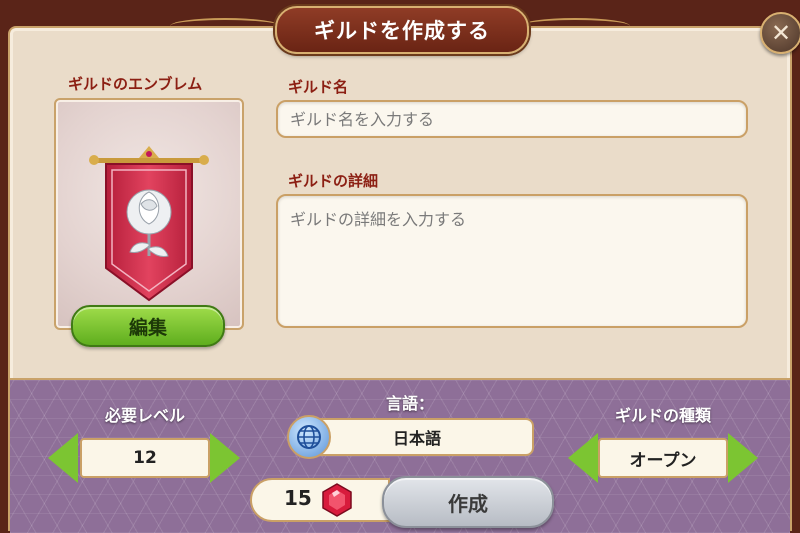 The height and width of the screenshot is (533, 800). What do you see at coordinates (512, 119) in the screenshot?
I see `guild-name-input` at bounding box center [512, 119].